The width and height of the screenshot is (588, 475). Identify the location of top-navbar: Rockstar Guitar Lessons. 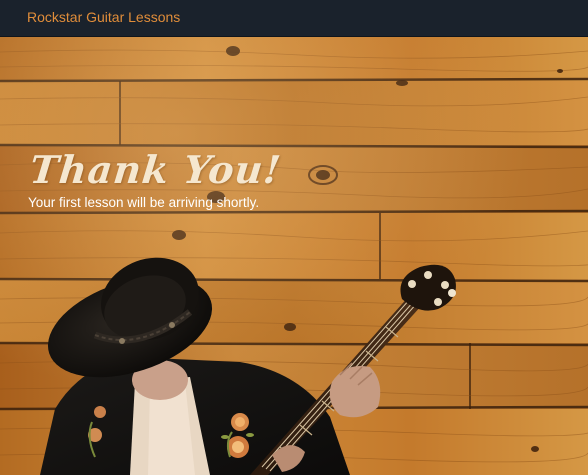
(294, 18).